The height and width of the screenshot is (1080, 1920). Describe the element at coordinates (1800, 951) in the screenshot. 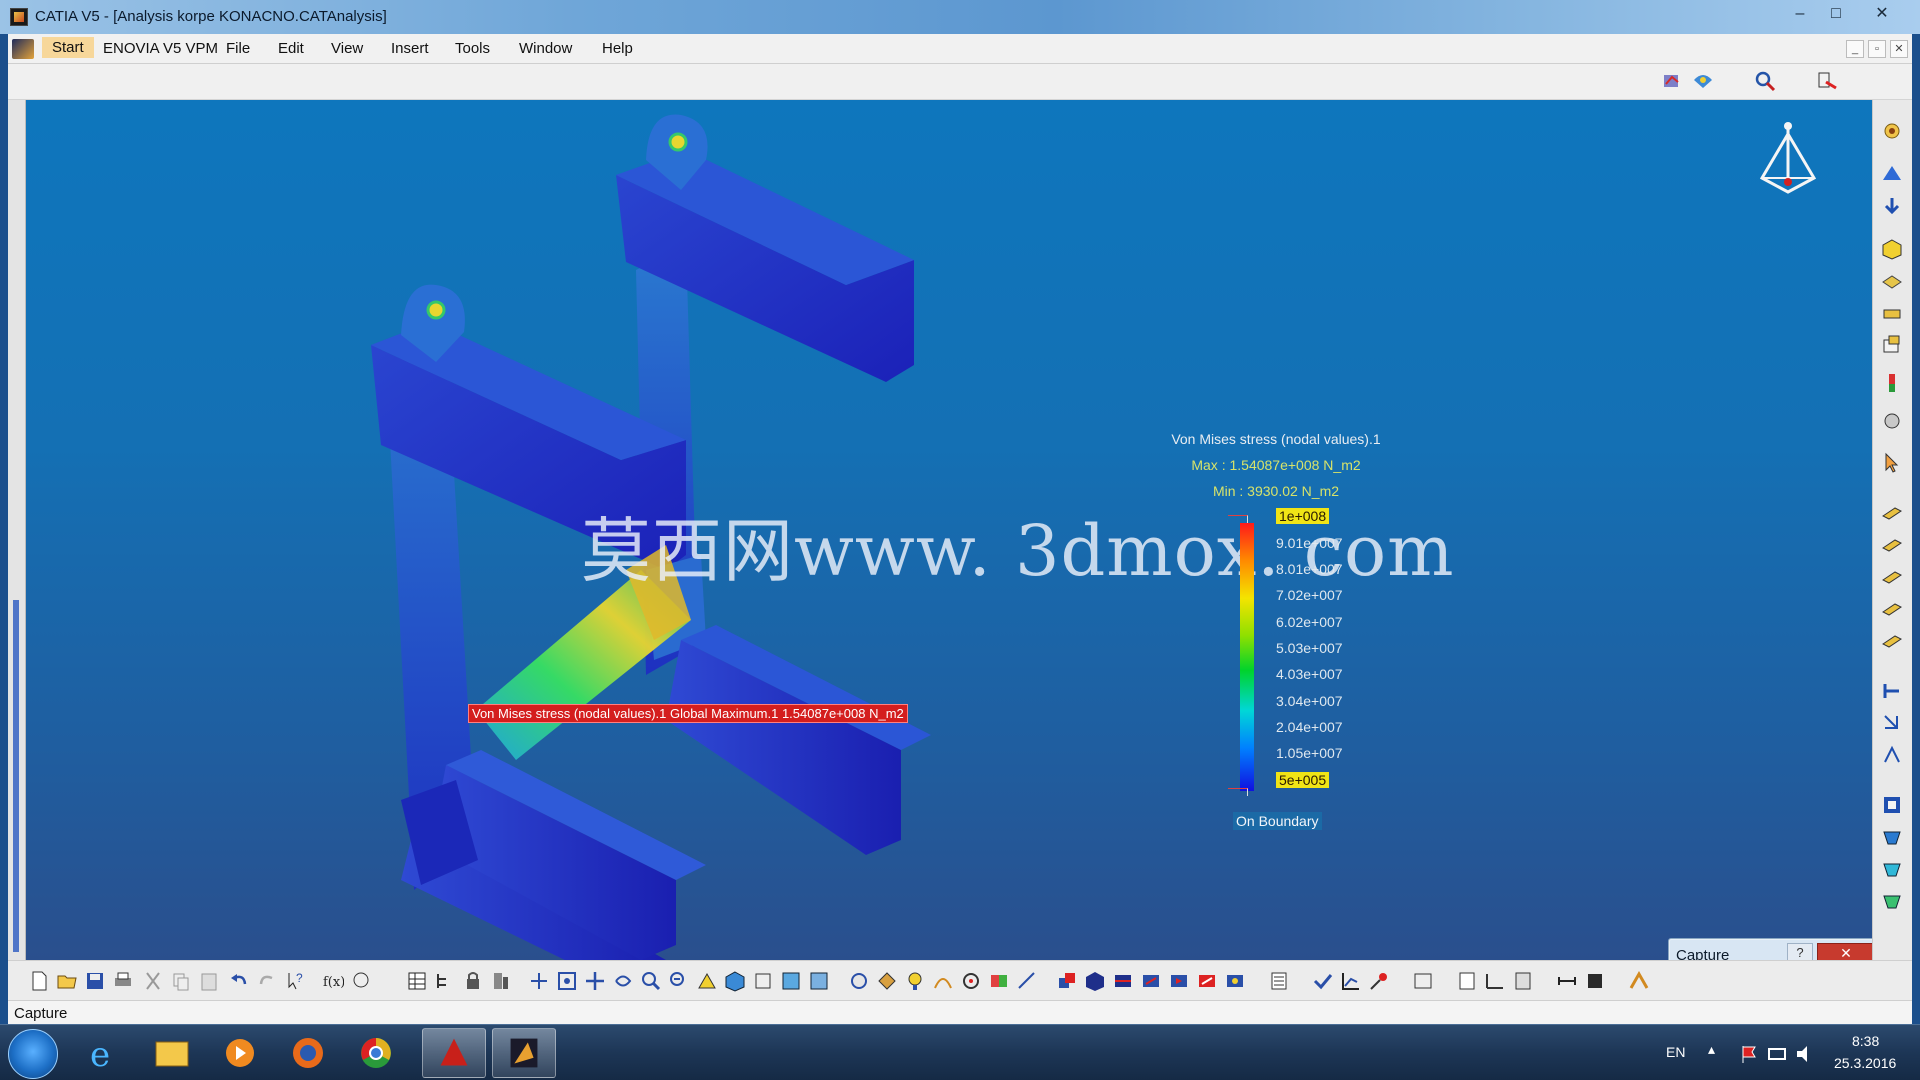

I see `capture-help-button: ?` at that location.